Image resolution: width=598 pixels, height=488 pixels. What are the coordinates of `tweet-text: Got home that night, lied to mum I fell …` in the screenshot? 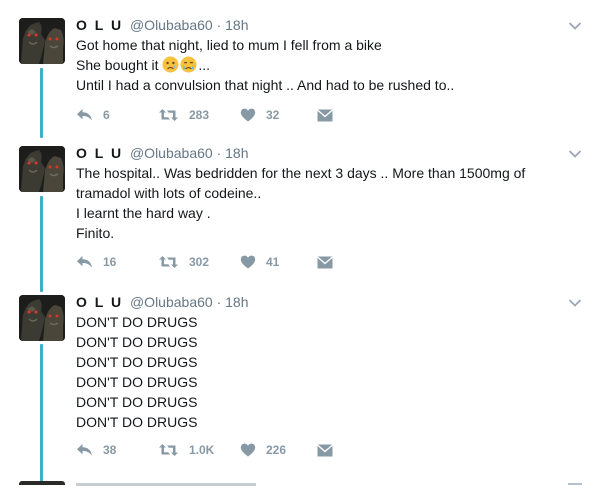 It's located at (316, 65).